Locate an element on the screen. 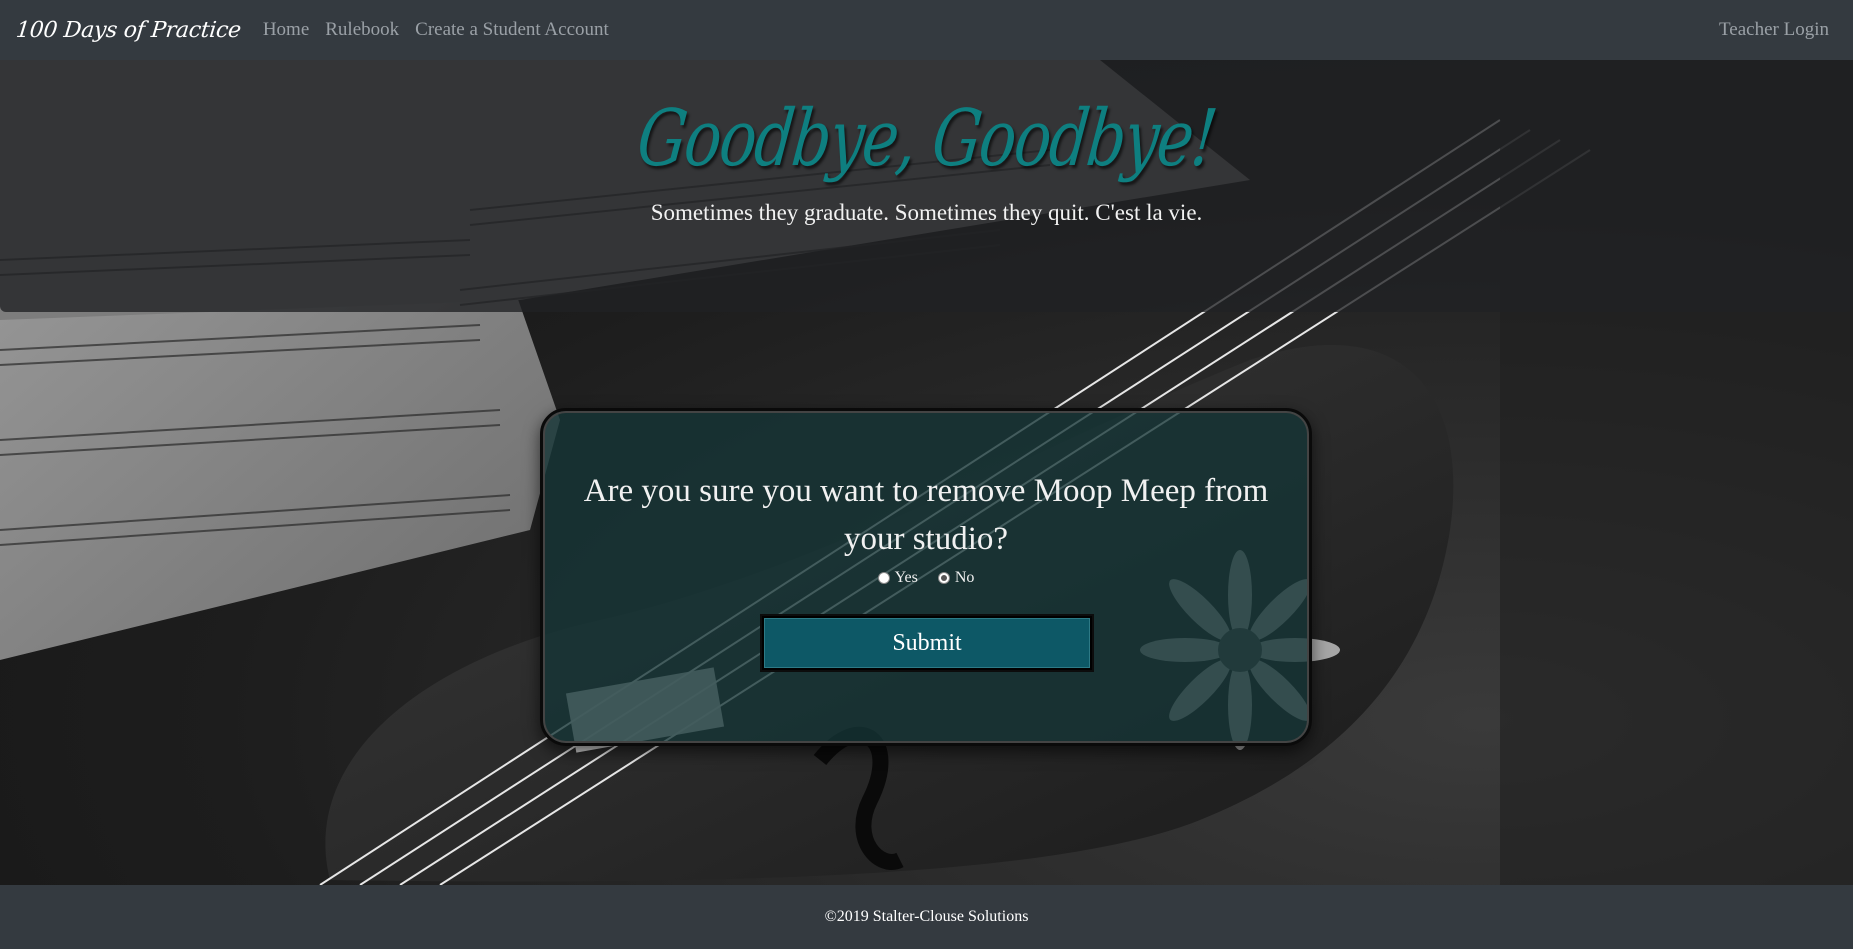 The image size is (1853, 949). submit-button-frame: Submit is located at coordinates (927, 643).